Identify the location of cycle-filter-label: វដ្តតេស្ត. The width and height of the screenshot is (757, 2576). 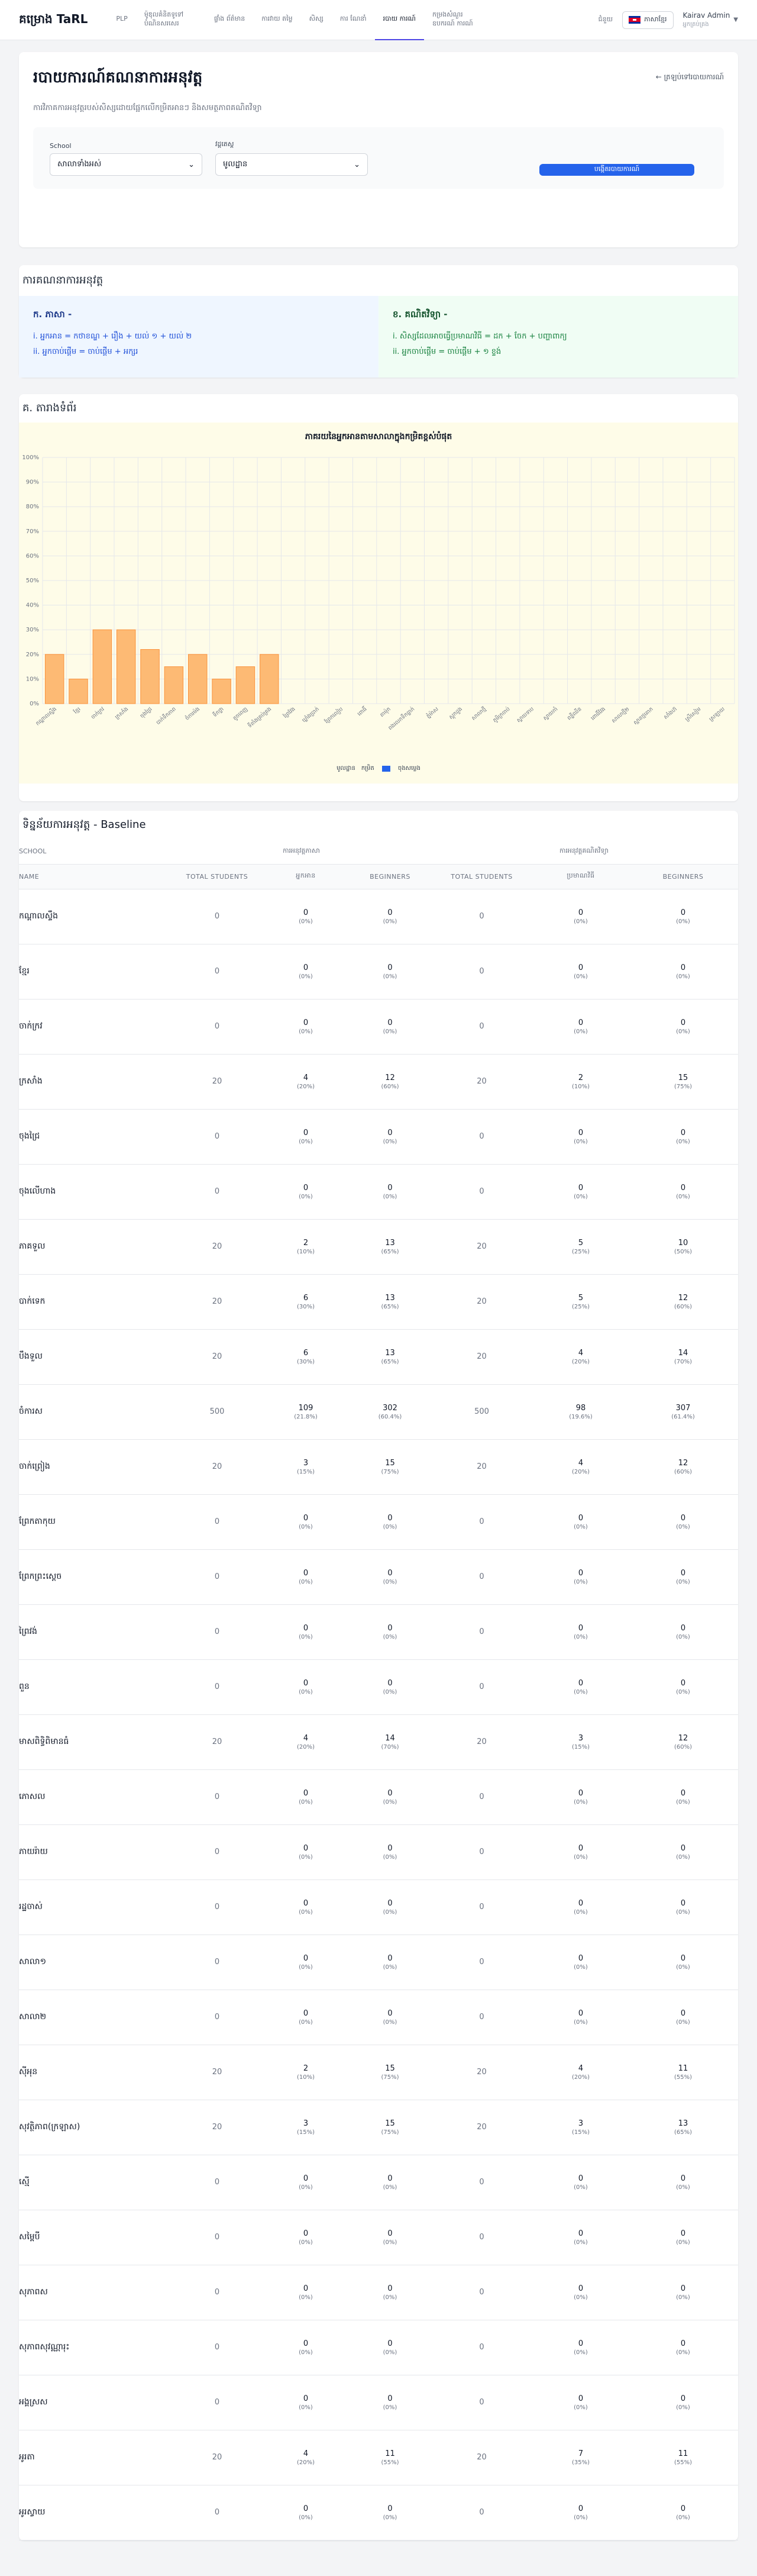
(224, 144).